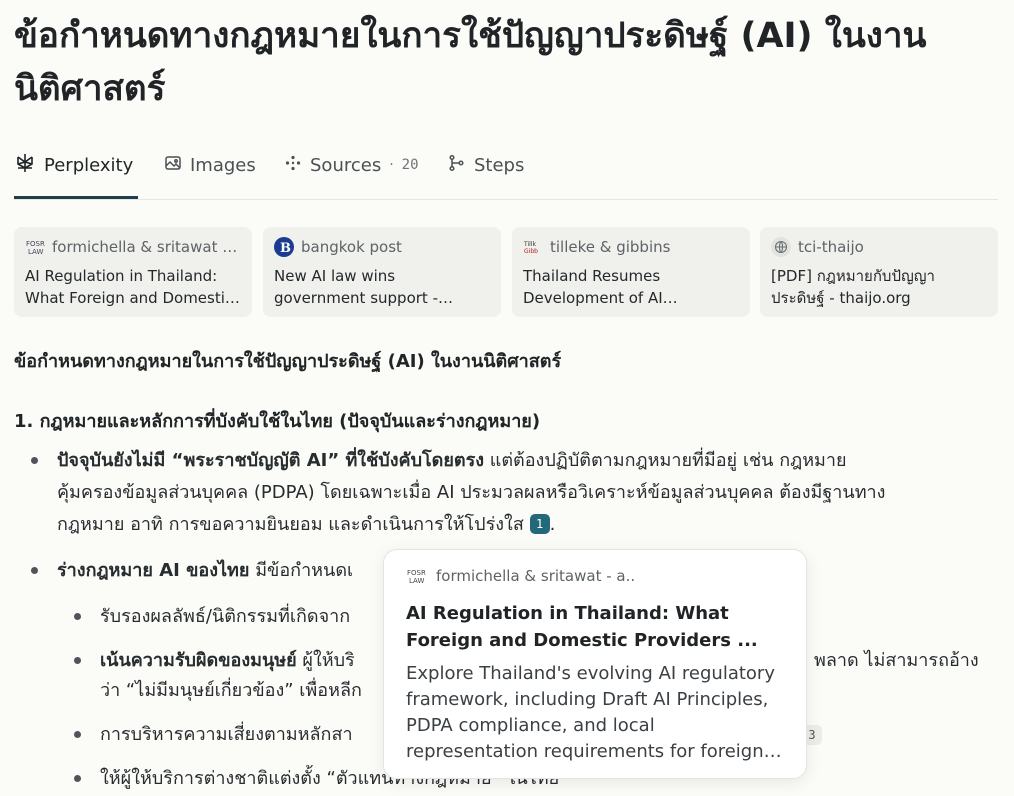 The image size is (1014, 796). Describe the element at coordinates (351, 247) in the screenshot. I see `source-site: bangkok post` at that location.